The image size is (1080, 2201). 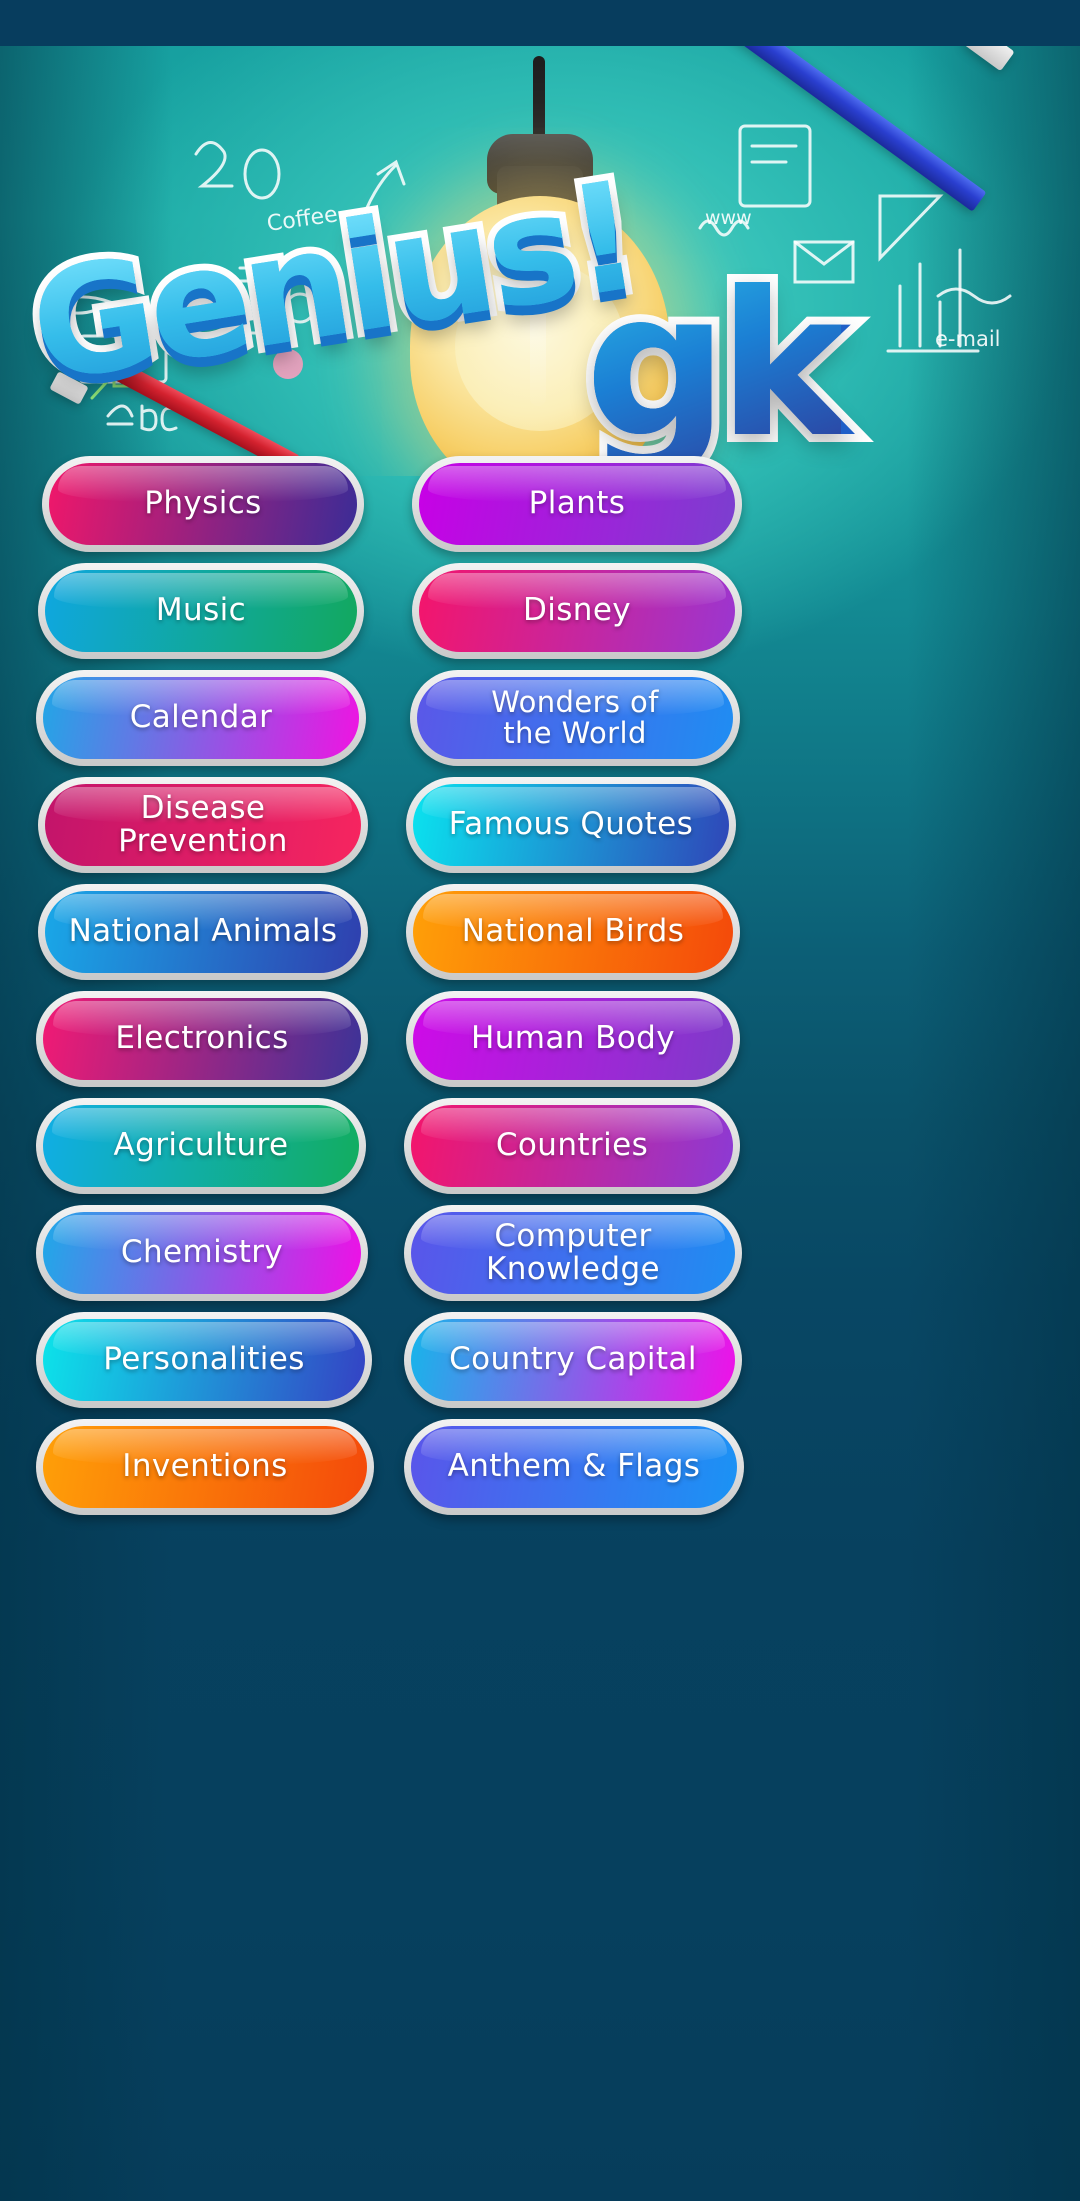 I want to click on category-button-label: Electronics, so click(x=202, y=1038).